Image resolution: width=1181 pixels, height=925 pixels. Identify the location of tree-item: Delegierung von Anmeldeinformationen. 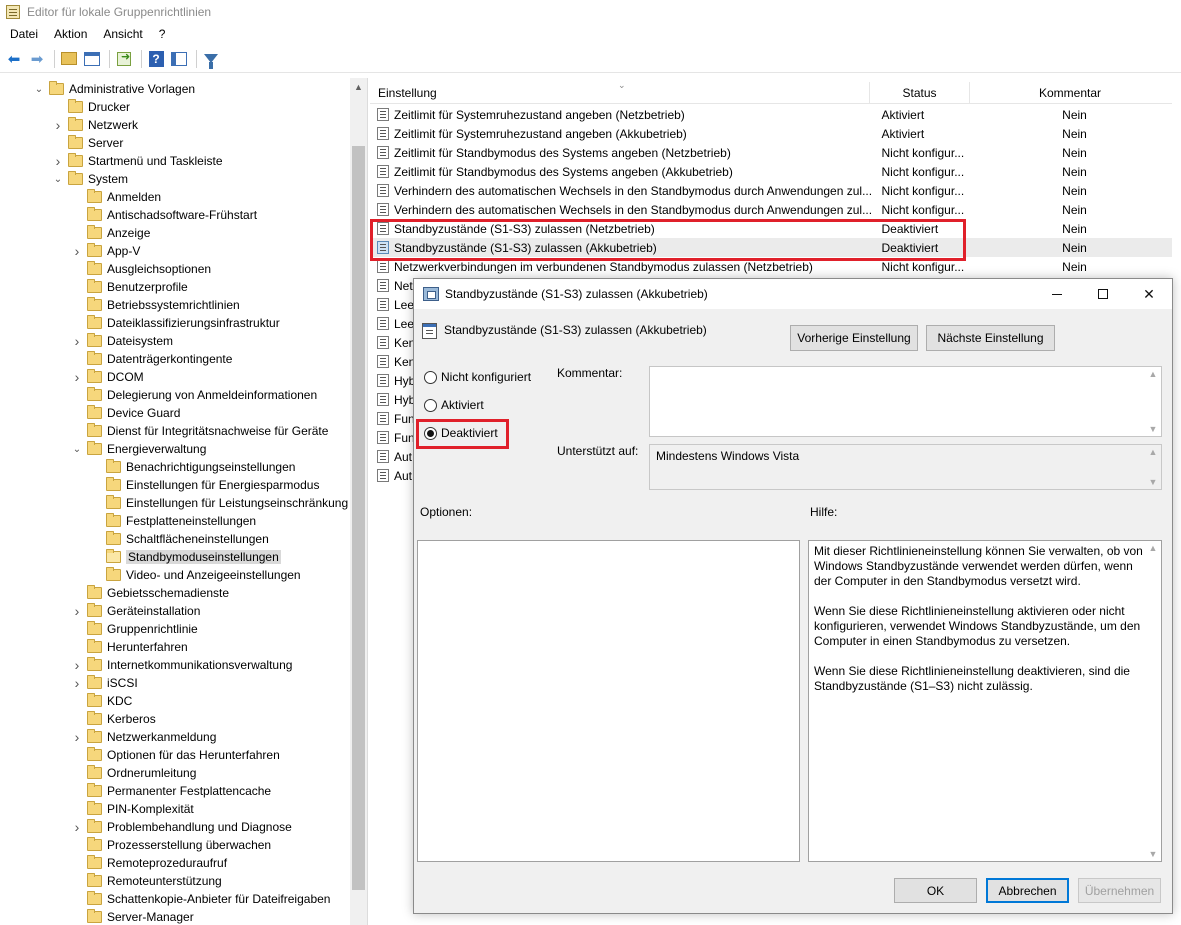
(194, 395).